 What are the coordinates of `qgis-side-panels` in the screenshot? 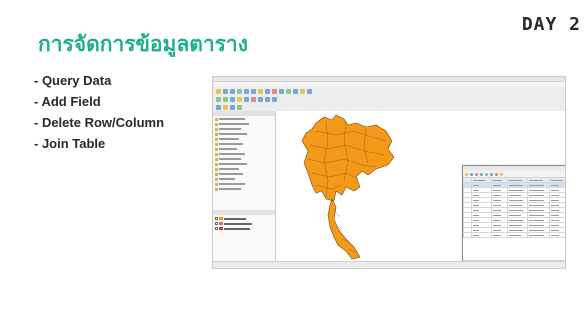 It's located at (244, 186).